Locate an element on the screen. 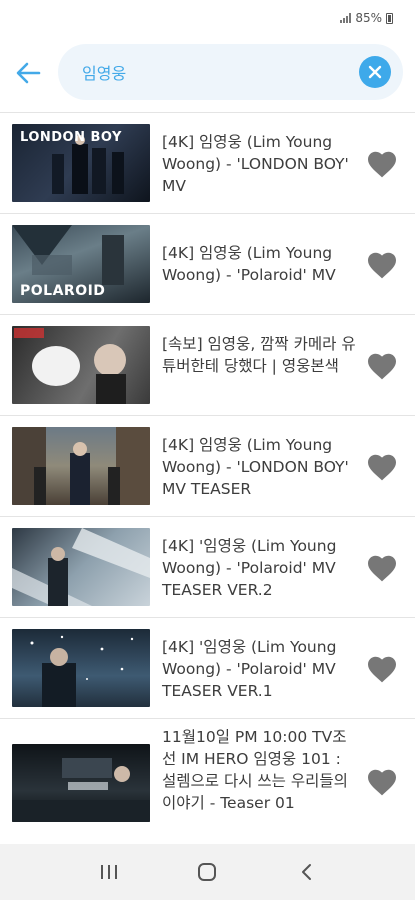 The image size is (415, 900). back-nav-button is located at coordinates (306, 872).